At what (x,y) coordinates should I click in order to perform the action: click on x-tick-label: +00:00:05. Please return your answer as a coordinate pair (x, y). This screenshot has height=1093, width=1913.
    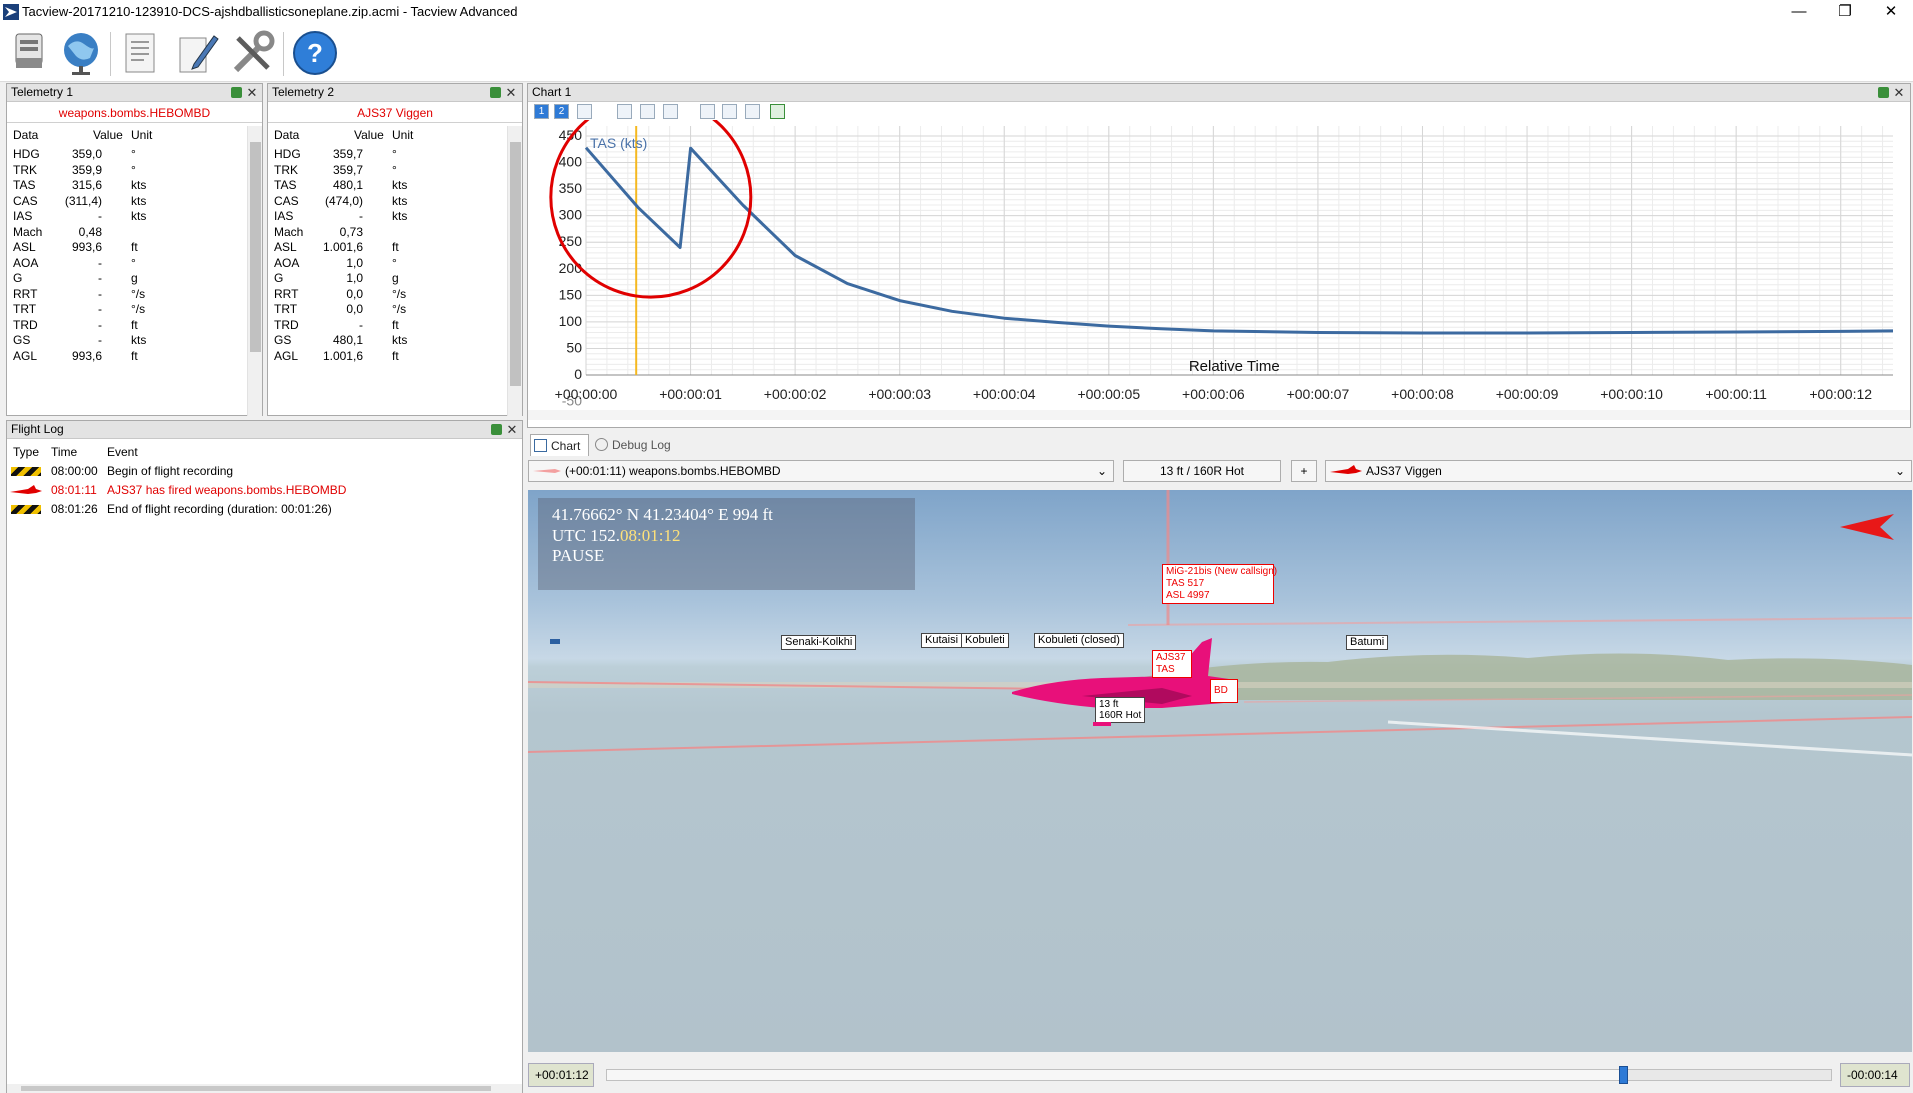
    Looking at the image, I should click on (1108, 394).